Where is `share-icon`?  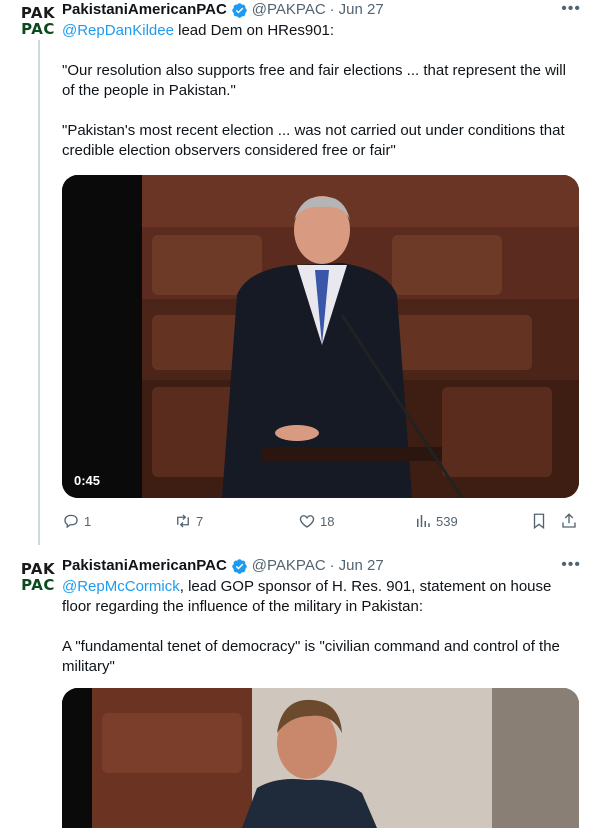 share-icon is located at coordinates (569, 520).